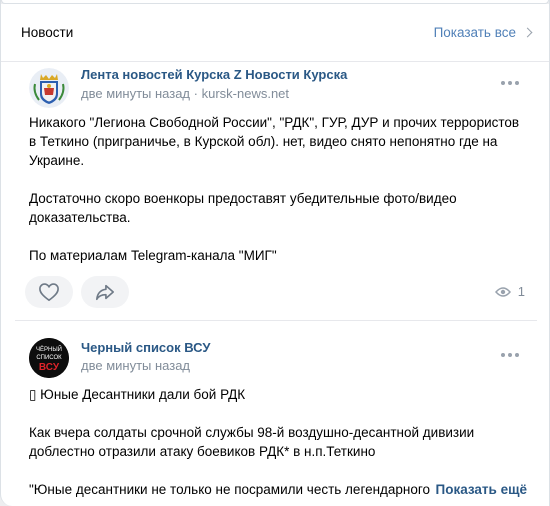 The height and width of the screenshot is (506, 550). I want to click on svg-text: СПИСОК, so click(49, 358).